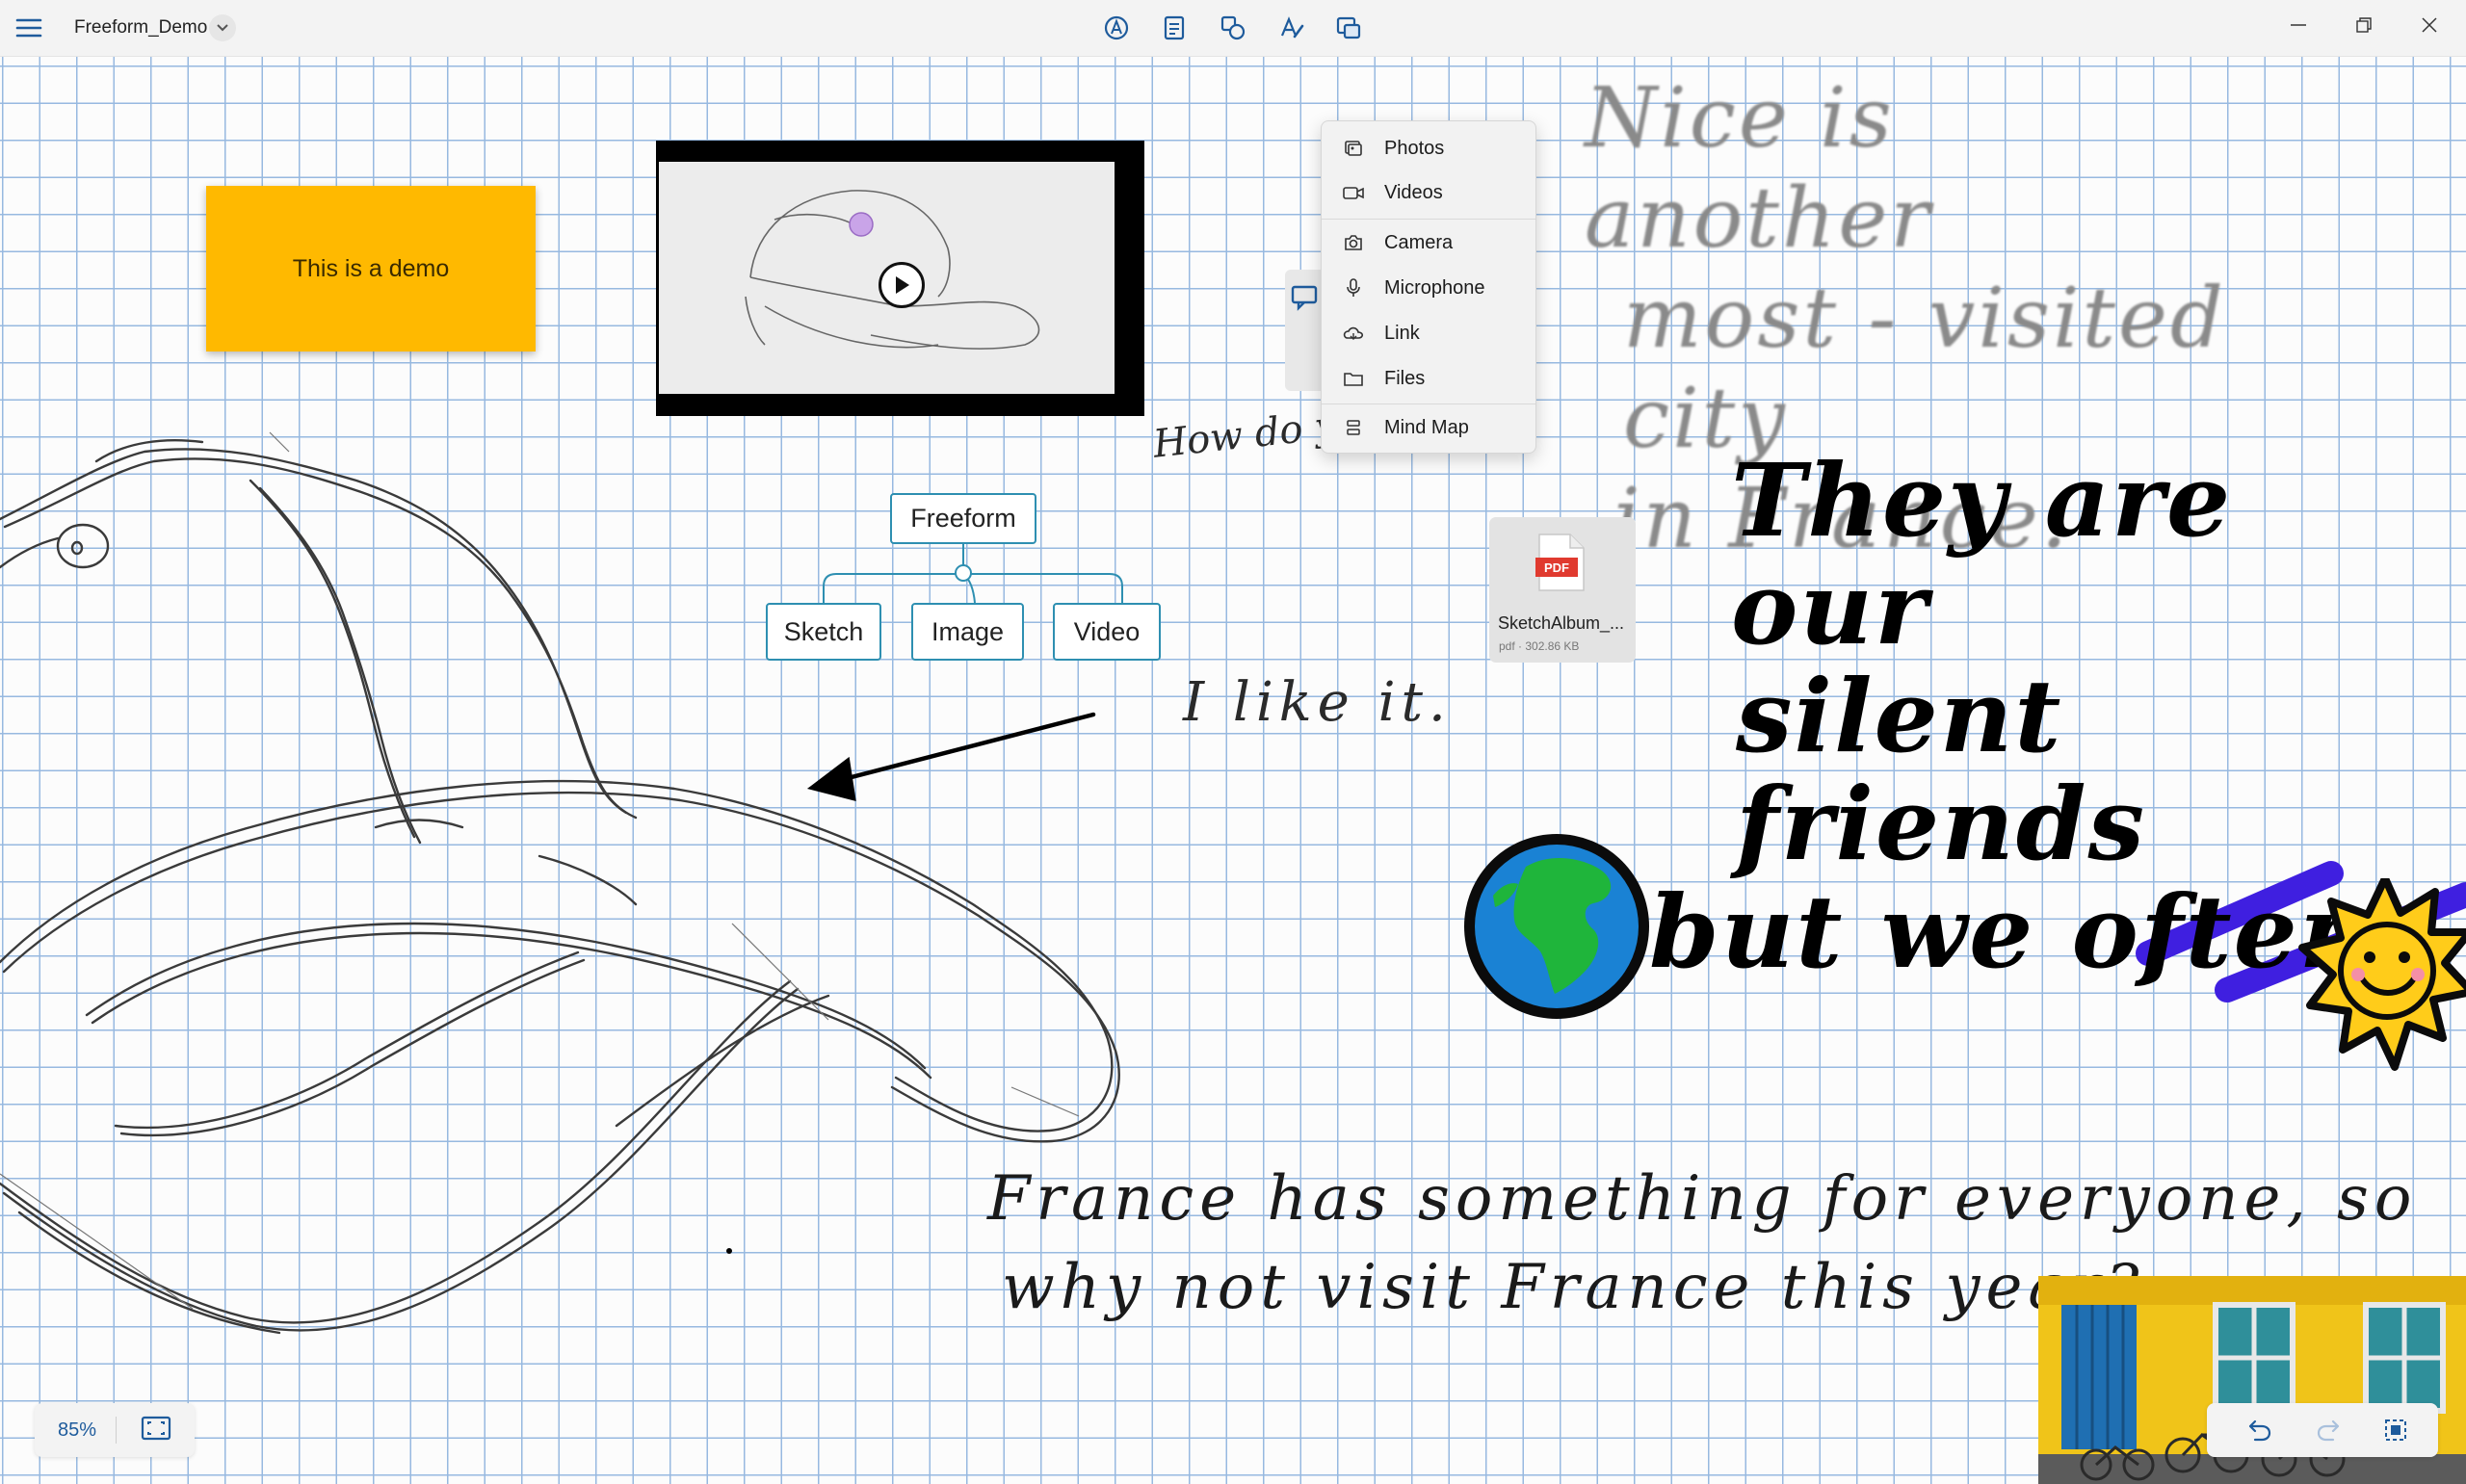 Image resolution: width=2466 pixels, height=1484 pixels. I want to click on divider, so click(116, 1431).